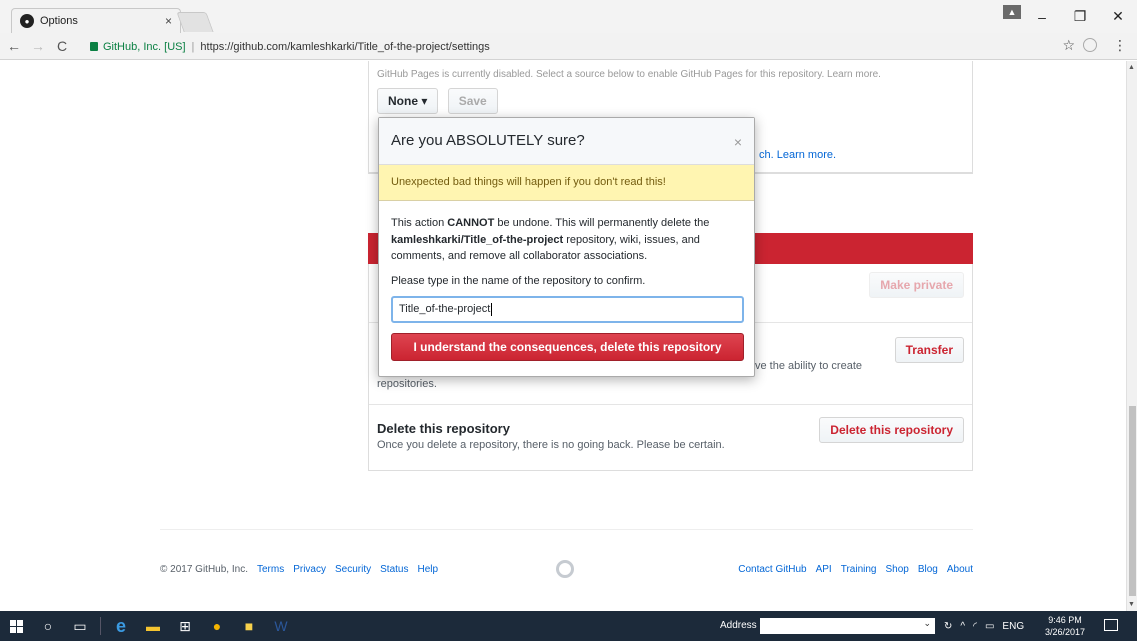  Describe the element at coordinates (809, 366) in the screenshot. I see `transfer-description-tail: ve the ability to create` at that location.